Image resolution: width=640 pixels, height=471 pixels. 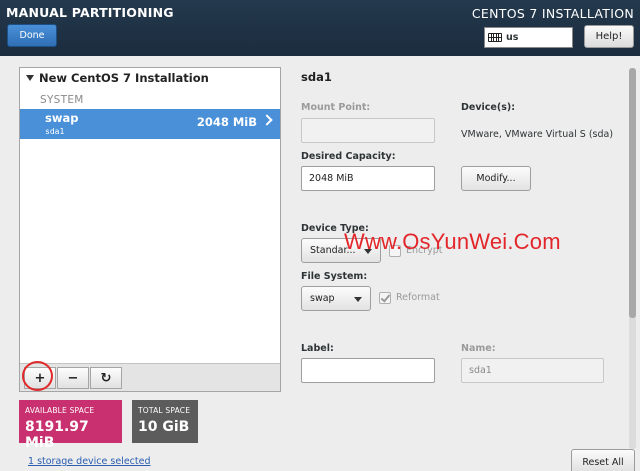 What do you see at coordinates (164, 410) in the screenshot?
I see `total-space-label: TOTAL SPACE` at bounding box center [164, 410].